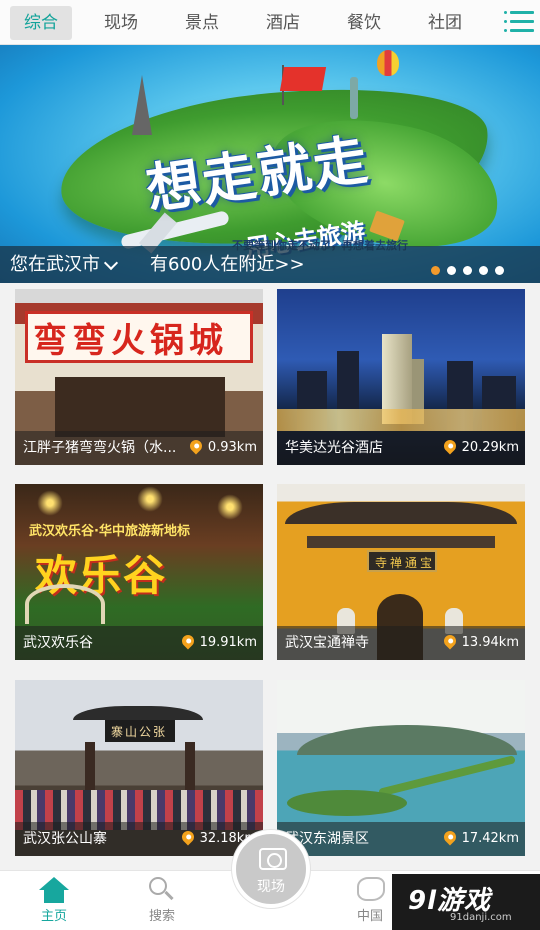 The image size is (540, 930). What do you see at coordinates (58, 643) in the screenshot?
I see `place-name: 武汉欢乐谷` at bounding box center [58, 643].